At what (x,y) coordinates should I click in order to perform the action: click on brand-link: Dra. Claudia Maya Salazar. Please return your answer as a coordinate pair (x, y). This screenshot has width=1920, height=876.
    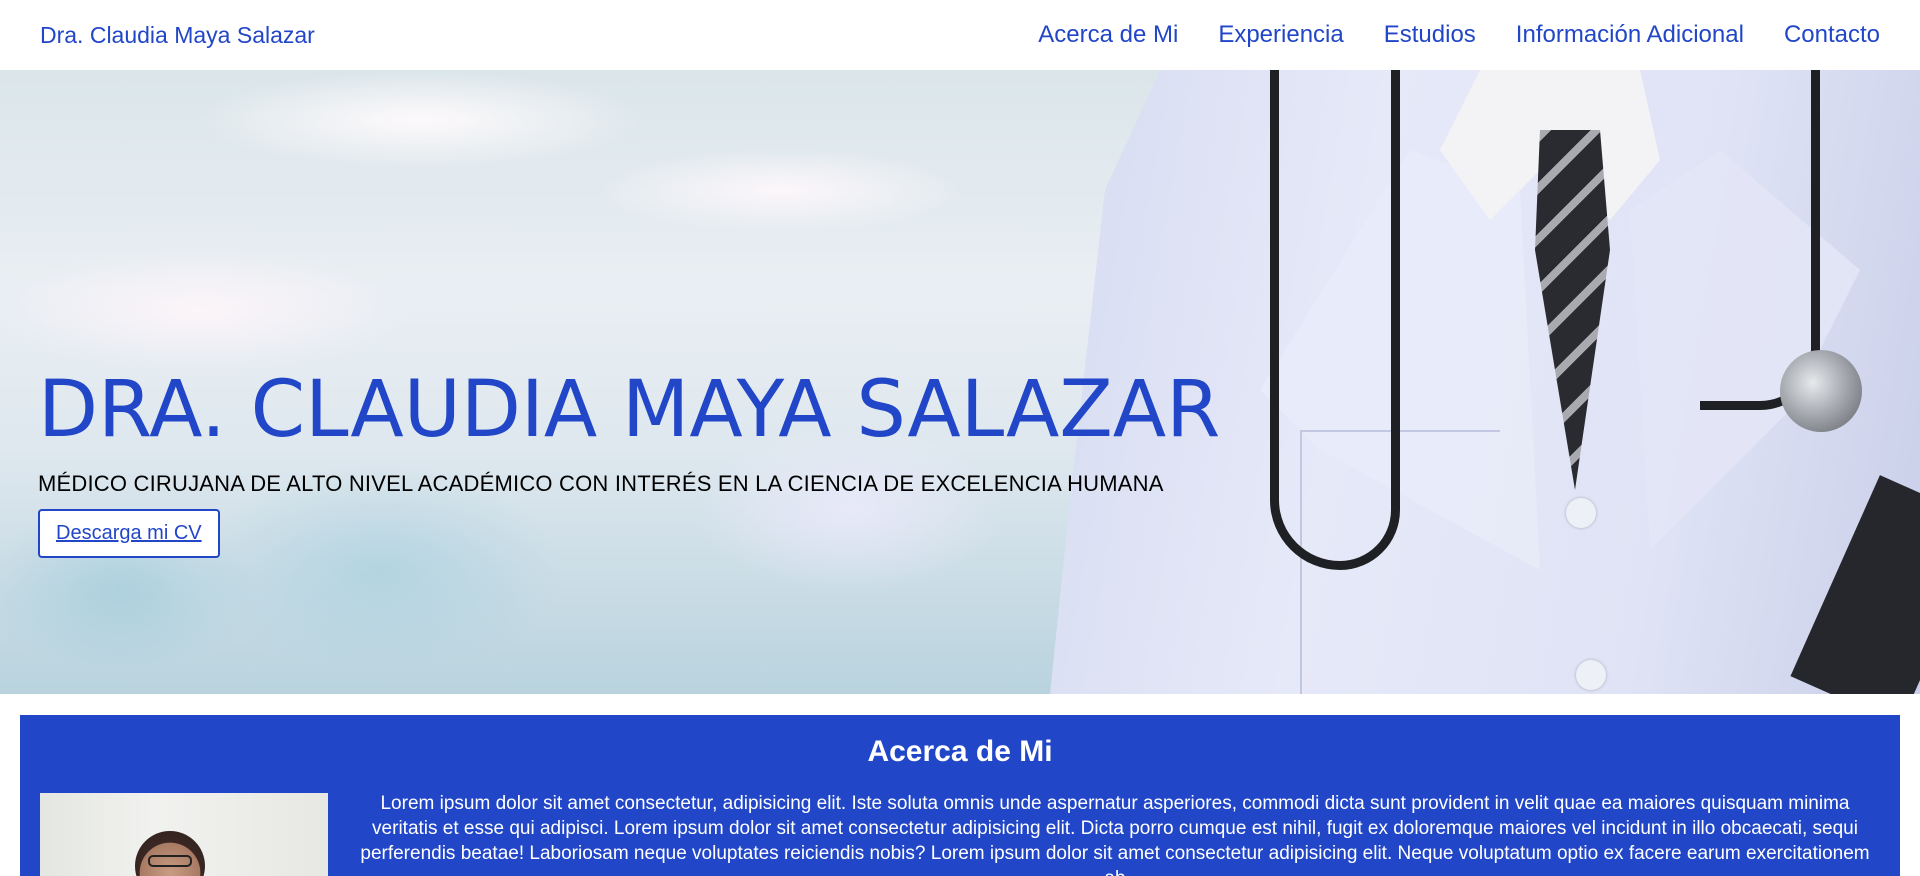
    Looking at the image, I should click on (177, 35).